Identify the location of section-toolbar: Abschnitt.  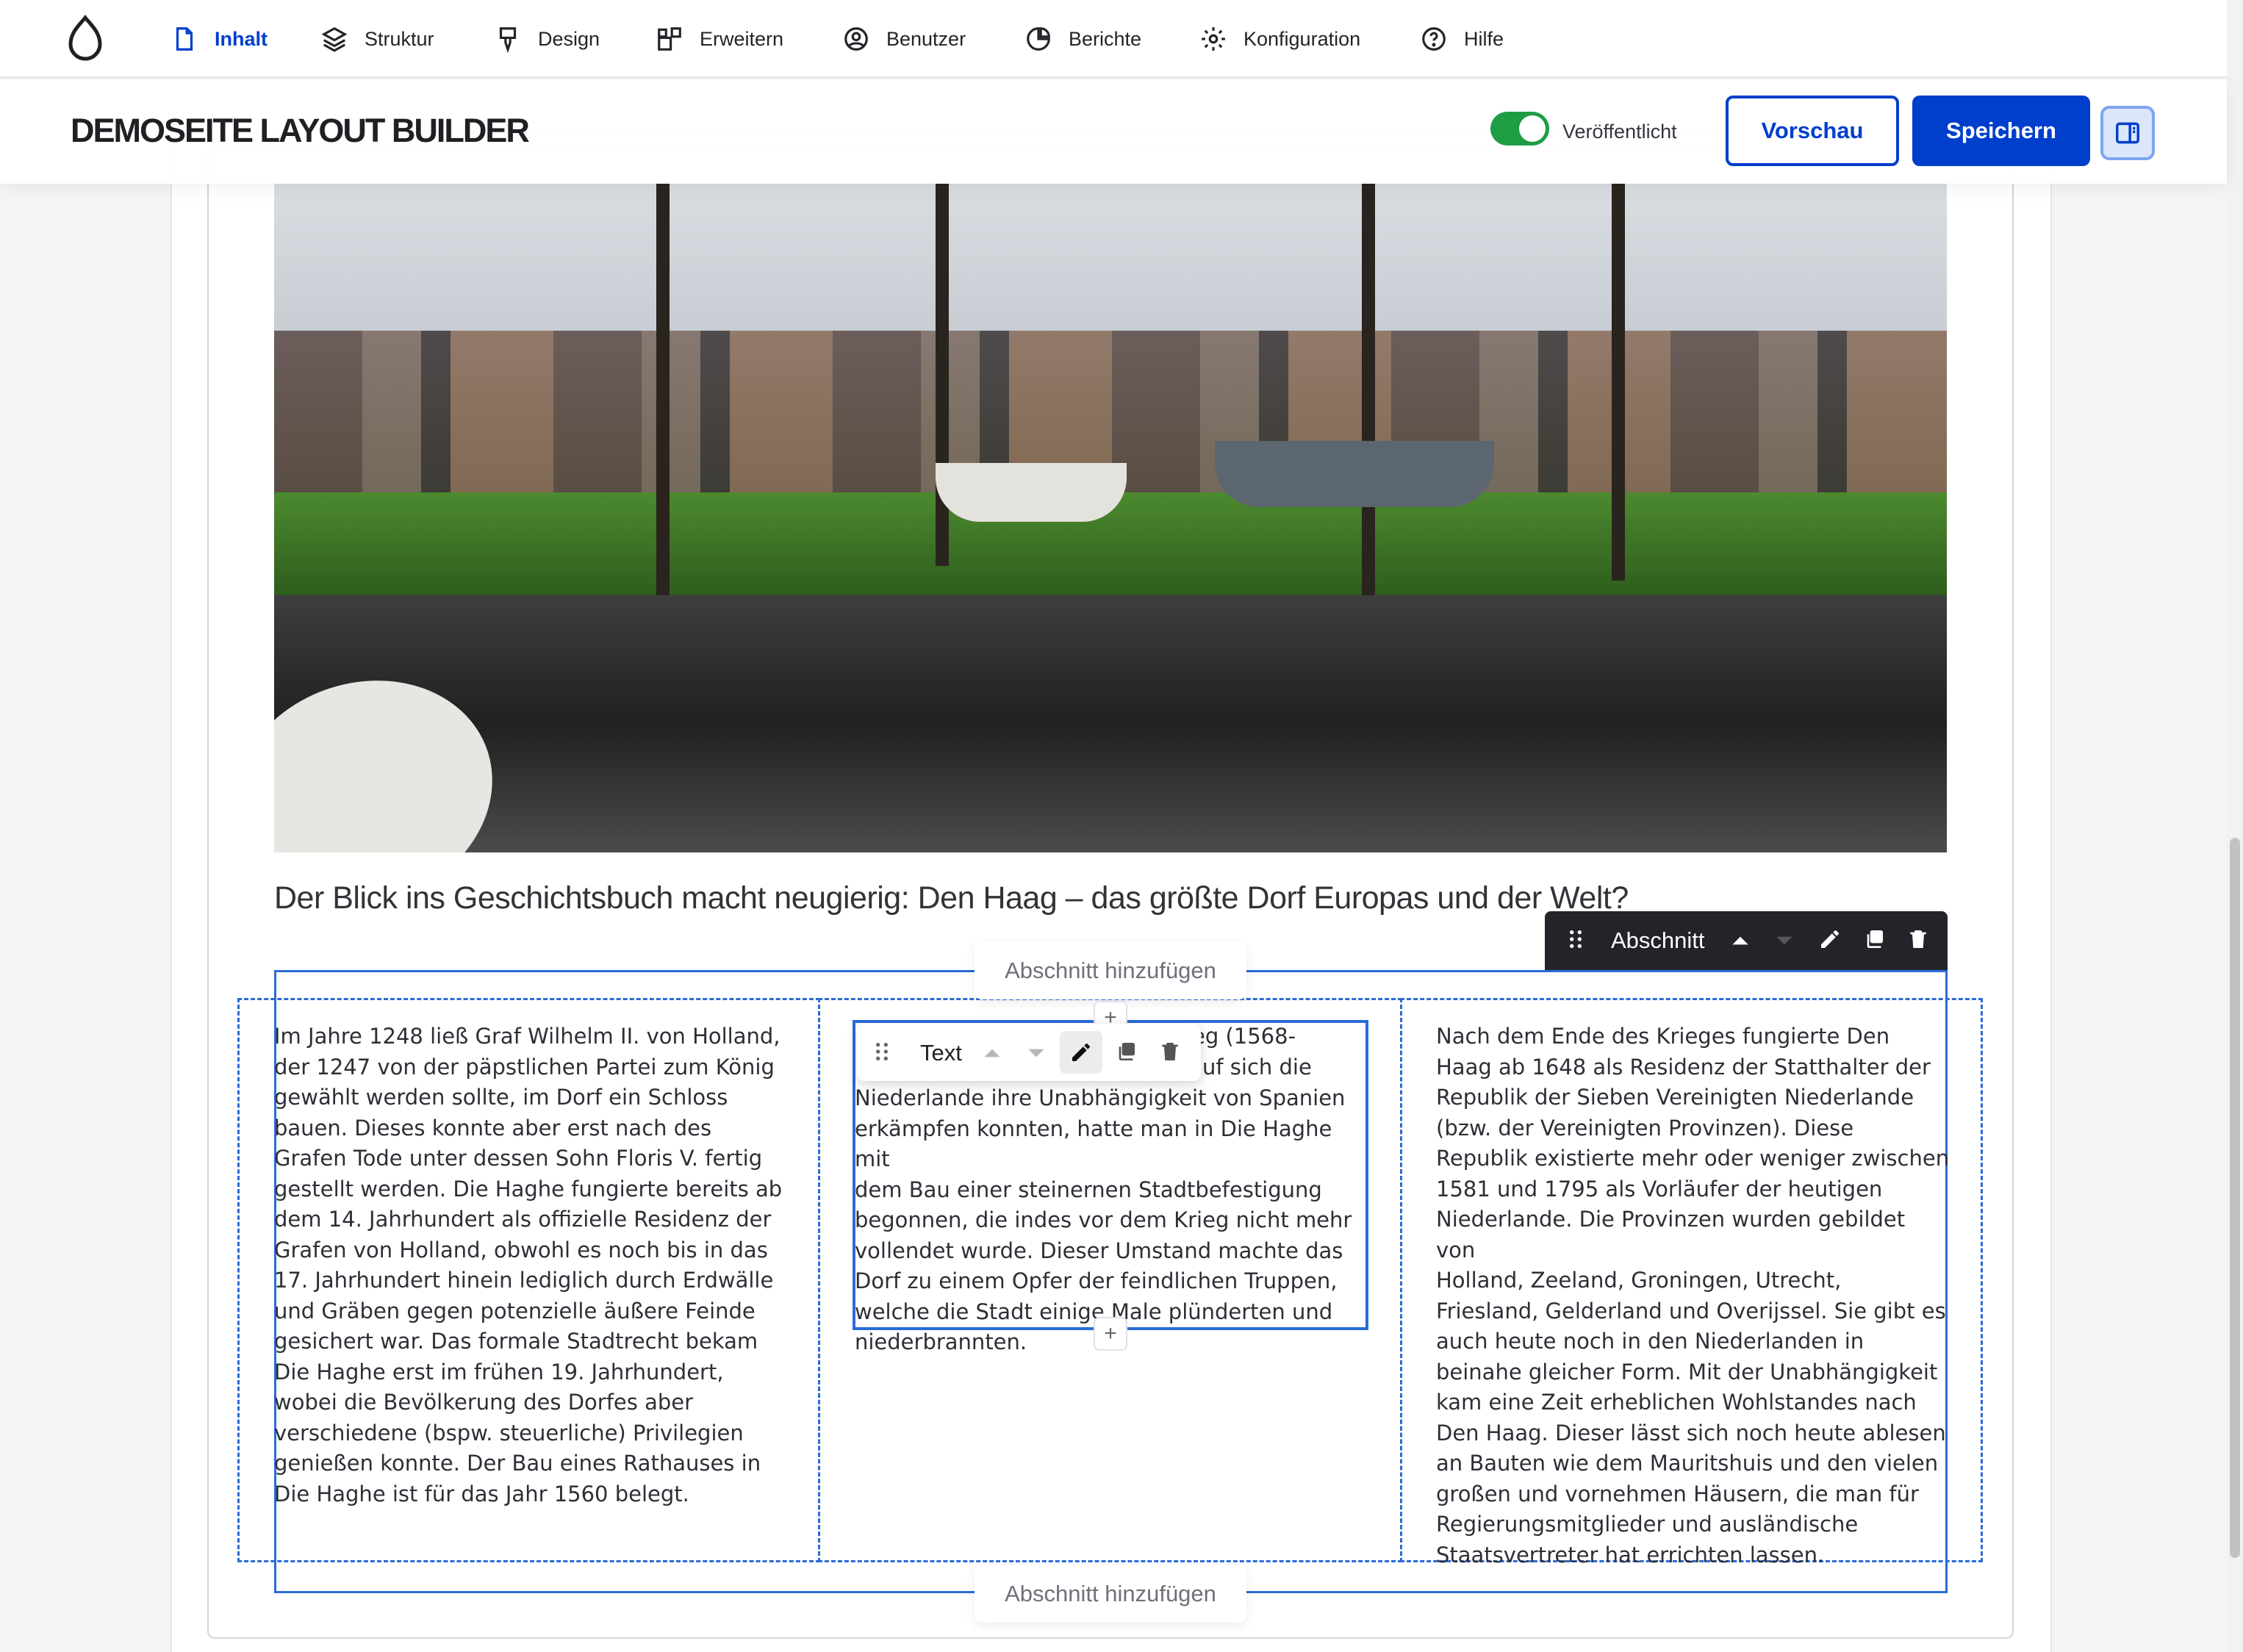
(1746, 941).